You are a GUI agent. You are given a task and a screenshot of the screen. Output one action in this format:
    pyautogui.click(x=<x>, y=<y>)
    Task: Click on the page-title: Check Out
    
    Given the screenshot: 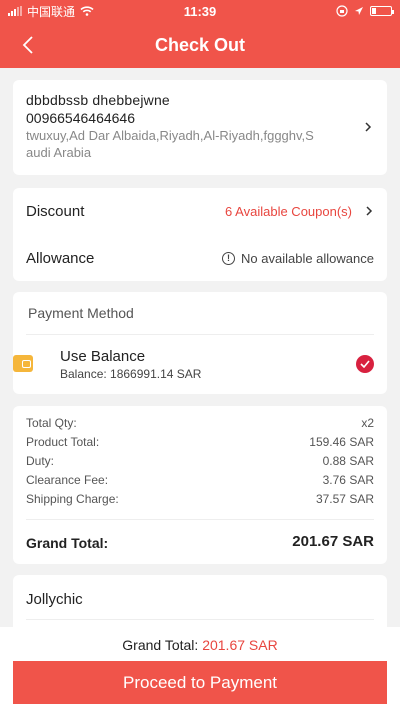 What is the action you would take?
    pyautogui.click(x=200, y=44)
    